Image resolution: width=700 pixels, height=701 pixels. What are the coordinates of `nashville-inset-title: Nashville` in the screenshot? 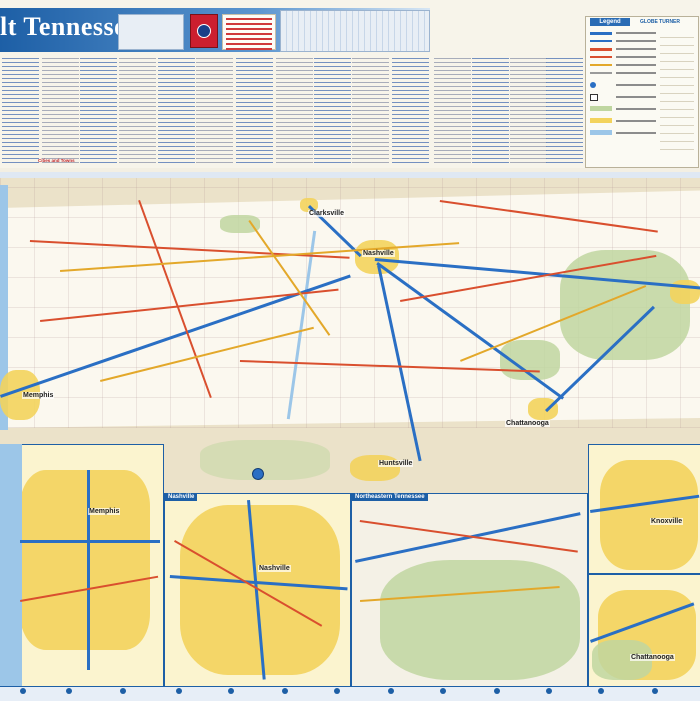 It's located at (181, 497).